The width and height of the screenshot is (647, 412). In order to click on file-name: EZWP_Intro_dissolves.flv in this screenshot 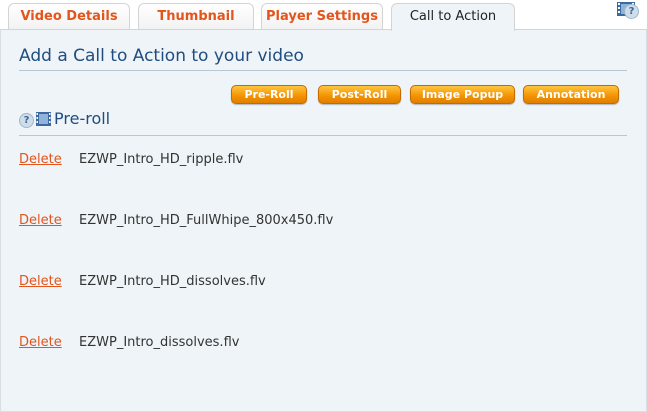, I will do `click(159, 342)`.